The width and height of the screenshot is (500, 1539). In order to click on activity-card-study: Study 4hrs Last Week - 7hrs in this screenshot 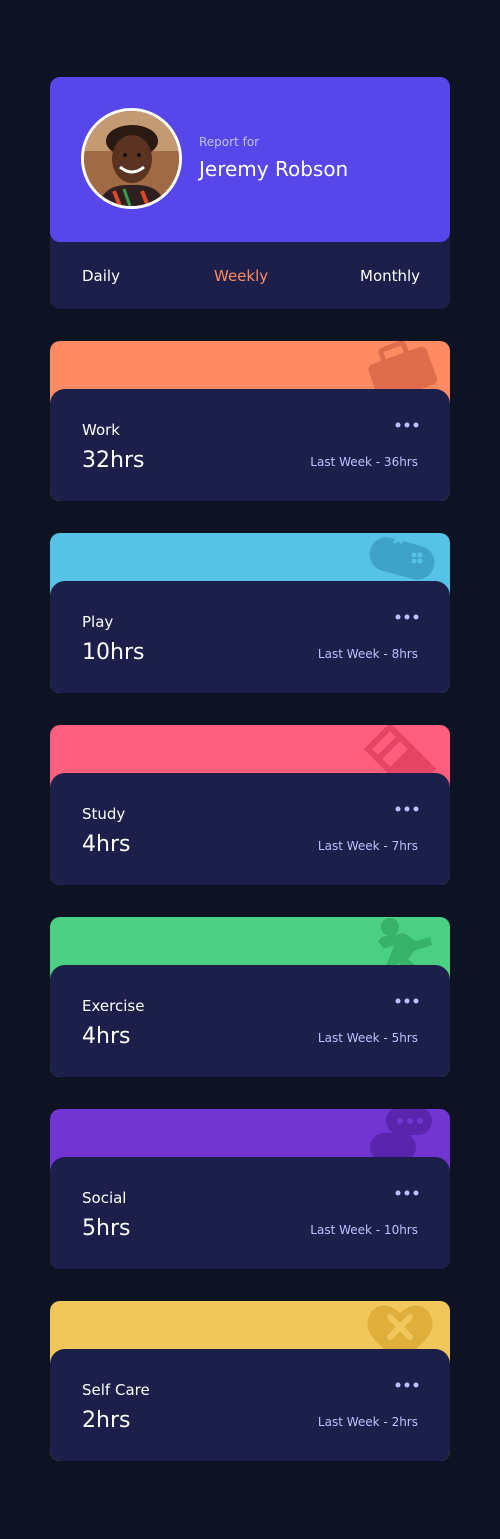, I will do `click(250, 805)`.